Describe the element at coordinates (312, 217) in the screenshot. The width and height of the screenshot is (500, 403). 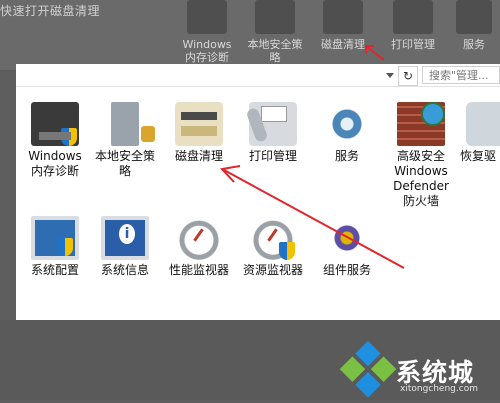
I see `red-arrow-main` at that location.